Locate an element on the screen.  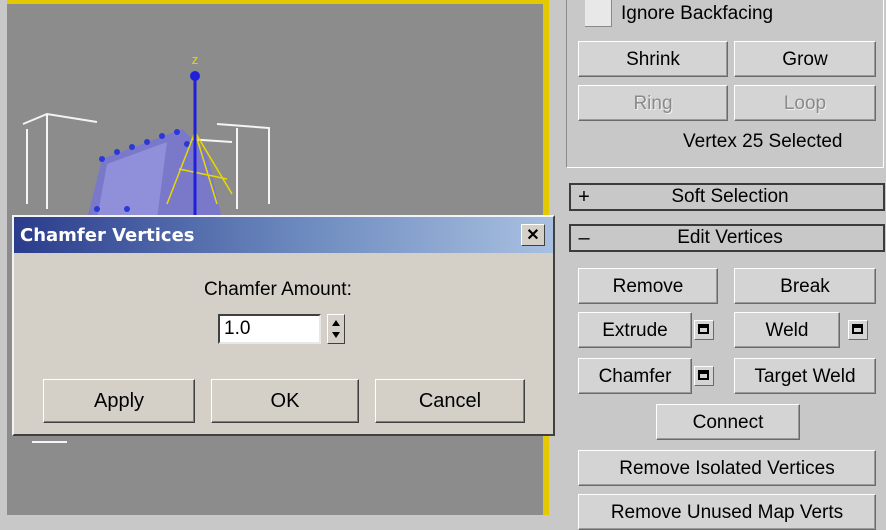
chamfer-amount-input: 1.0 is located at coordinates (269, 329).